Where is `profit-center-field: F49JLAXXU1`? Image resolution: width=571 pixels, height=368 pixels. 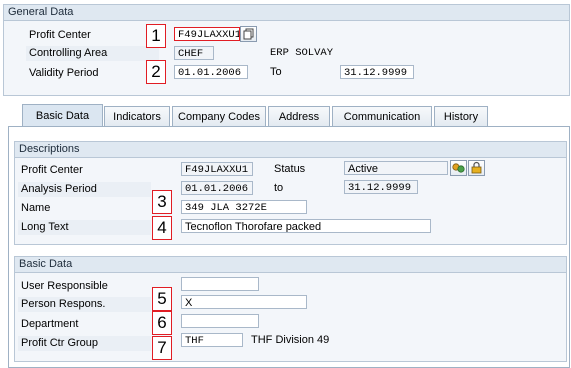
profit-center-field: F49JLAXXU1 is located at coordinates (207, 34).